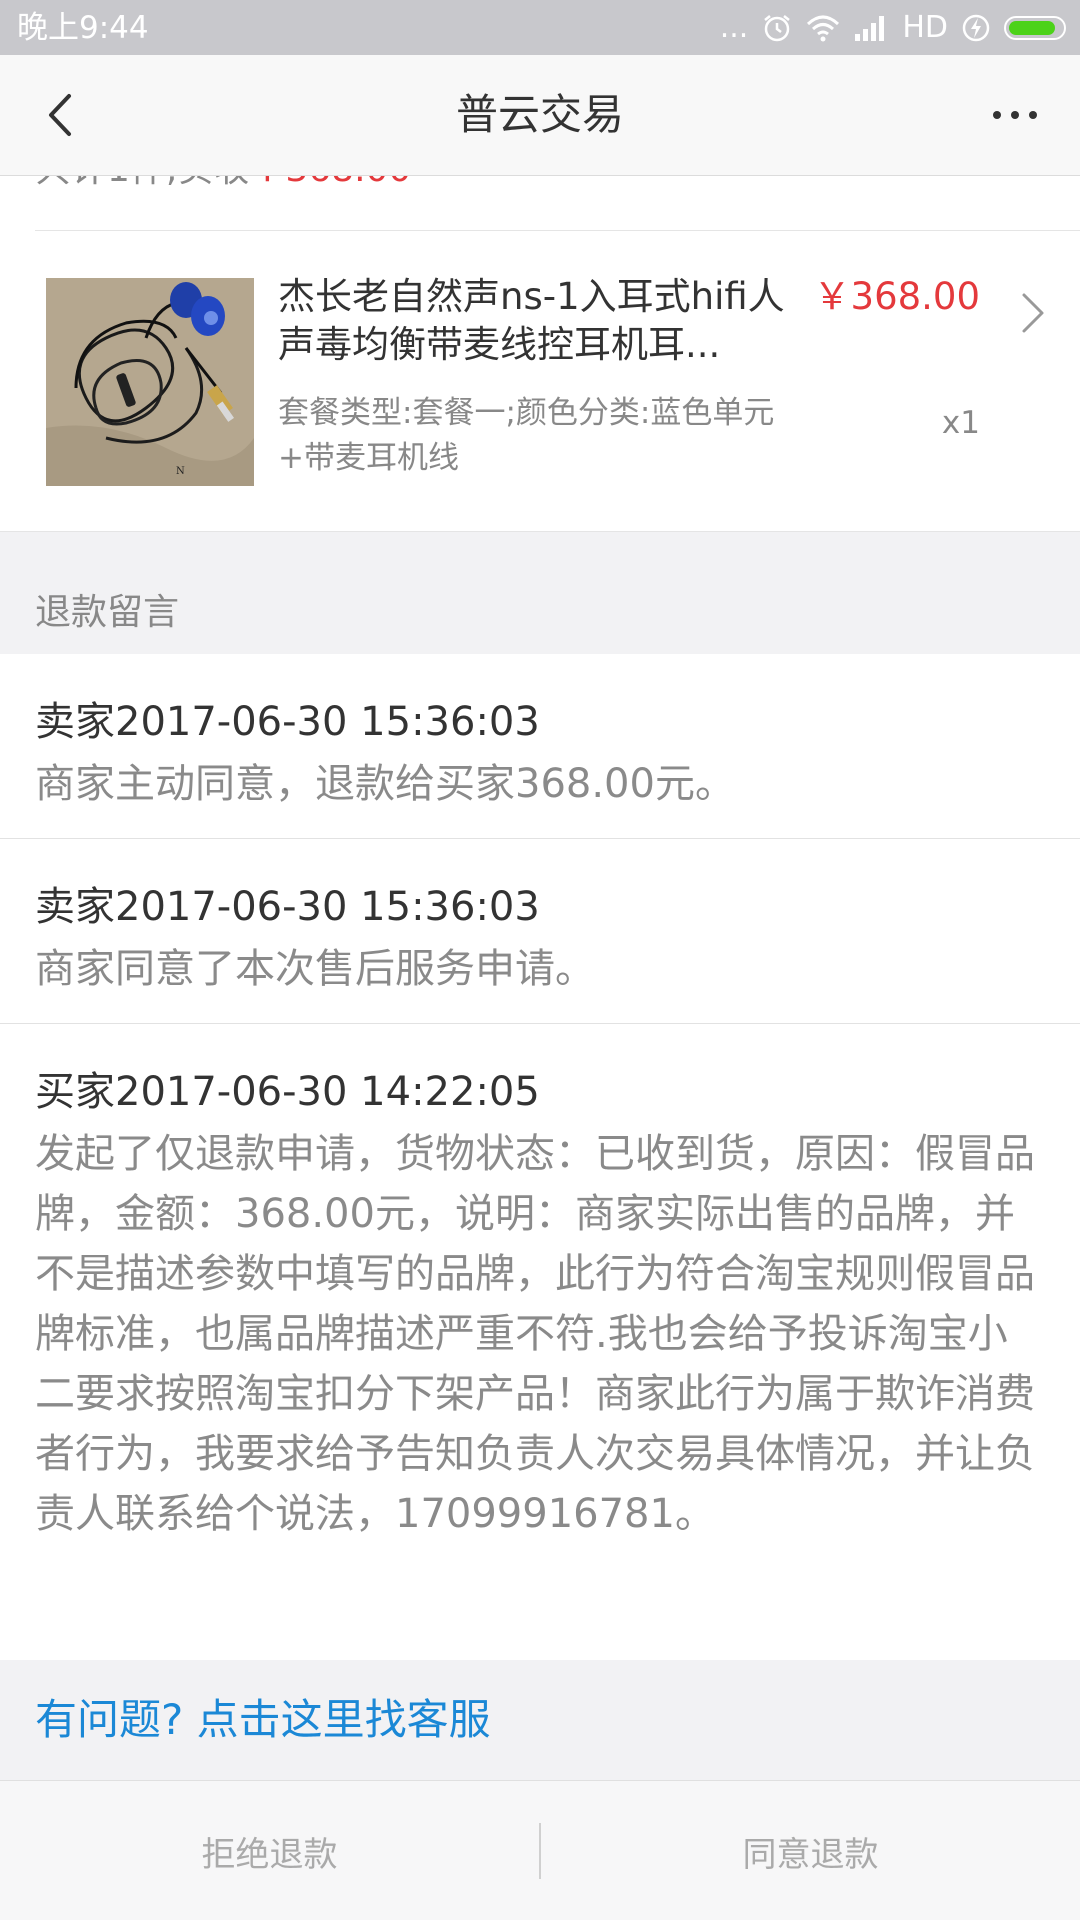  I want to click on svg-text: N, so click(180, 471).